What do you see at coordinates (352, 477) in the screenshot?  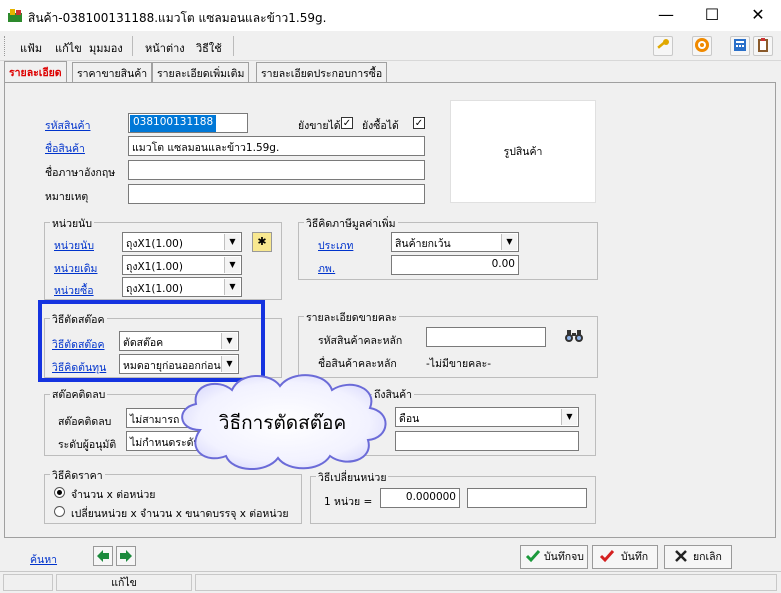 I see `unit-change-title: วิธีเปลี่ยนหน่วย` at bounding box center [352, 477].